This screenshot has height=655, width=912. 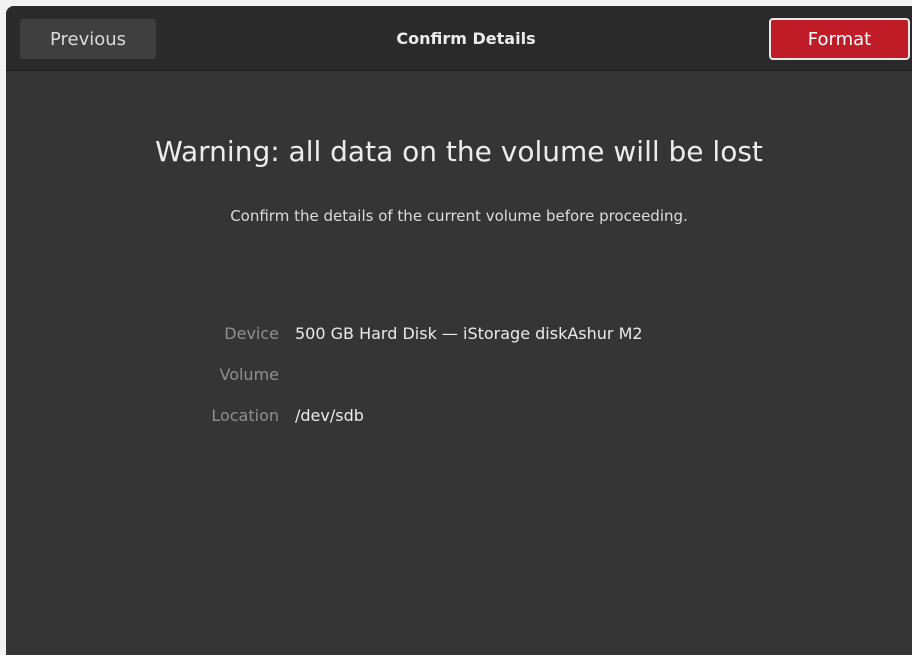 I want to click on previous-button: Previous, so click(x=88, y=39).